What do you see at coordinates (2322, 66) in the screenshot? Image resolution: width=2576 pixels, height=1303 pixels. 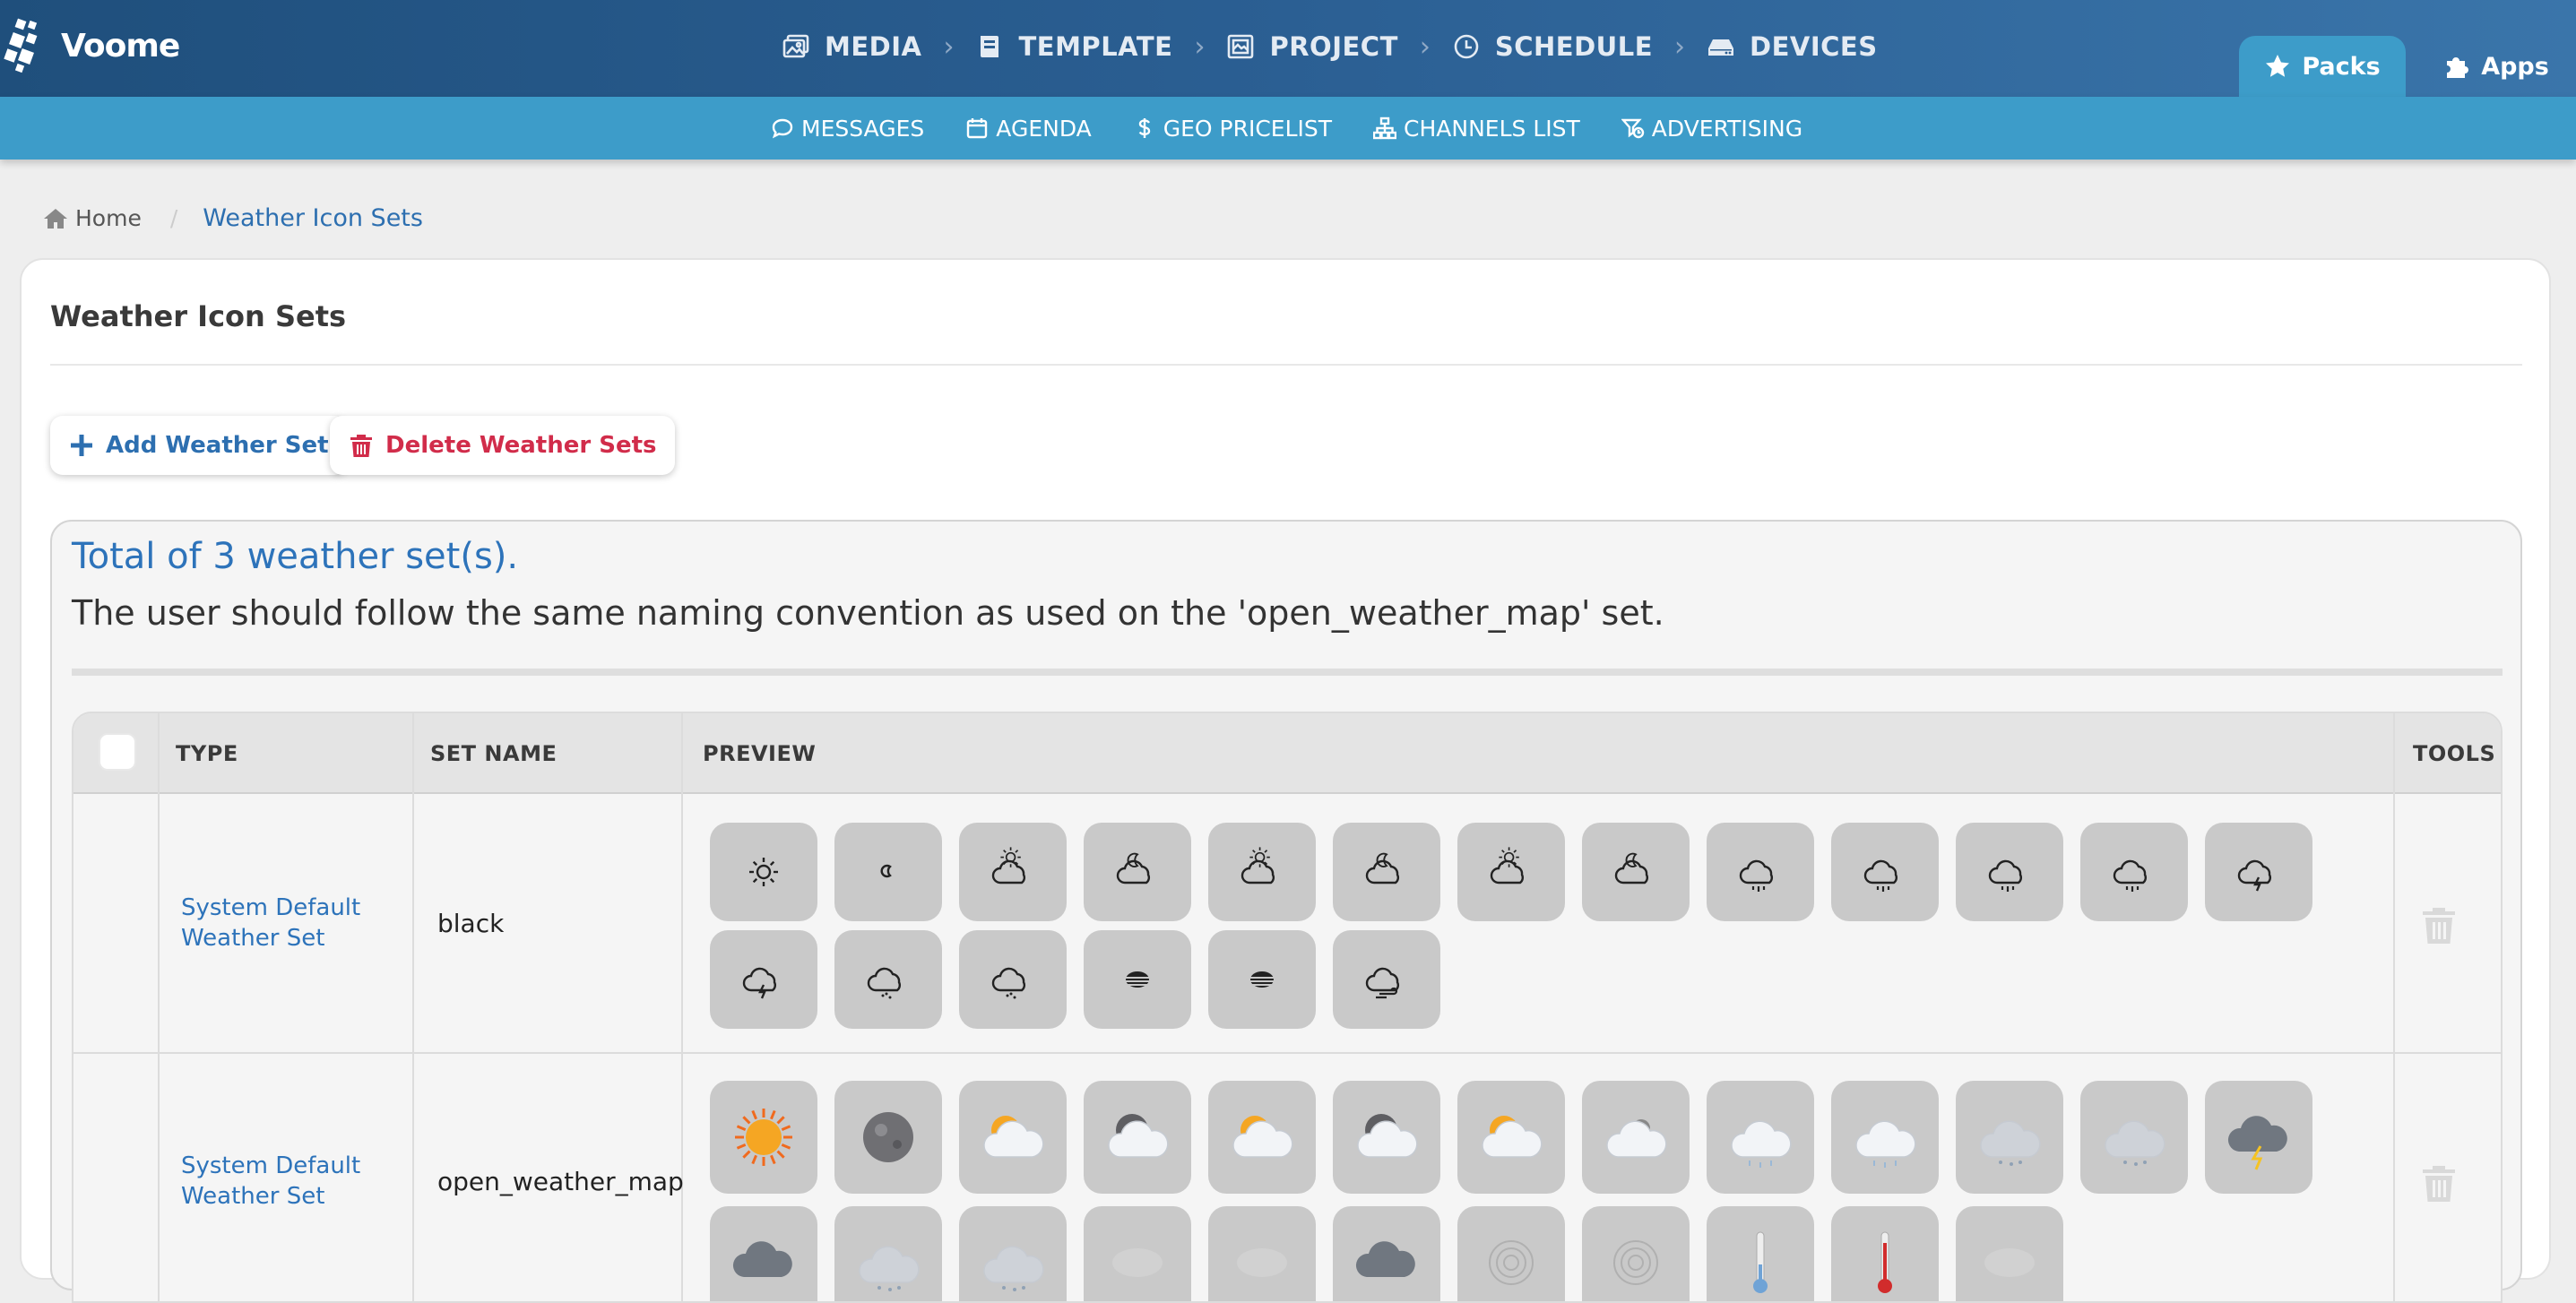 I see `tab-packs: Packs` at bounding box center [2322, 66].